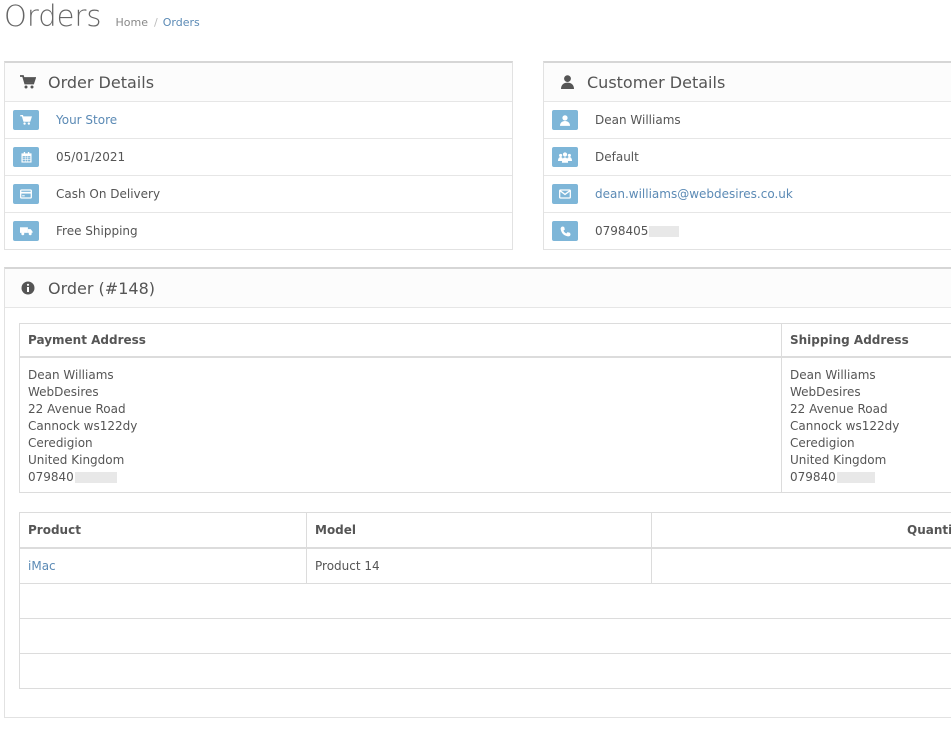 This screenshot has width=951, height=730. What do you see at coordinates (132, 22) in the screenshot?
I see `breadcrumb-home: Home` at bounding box center [132, 22].